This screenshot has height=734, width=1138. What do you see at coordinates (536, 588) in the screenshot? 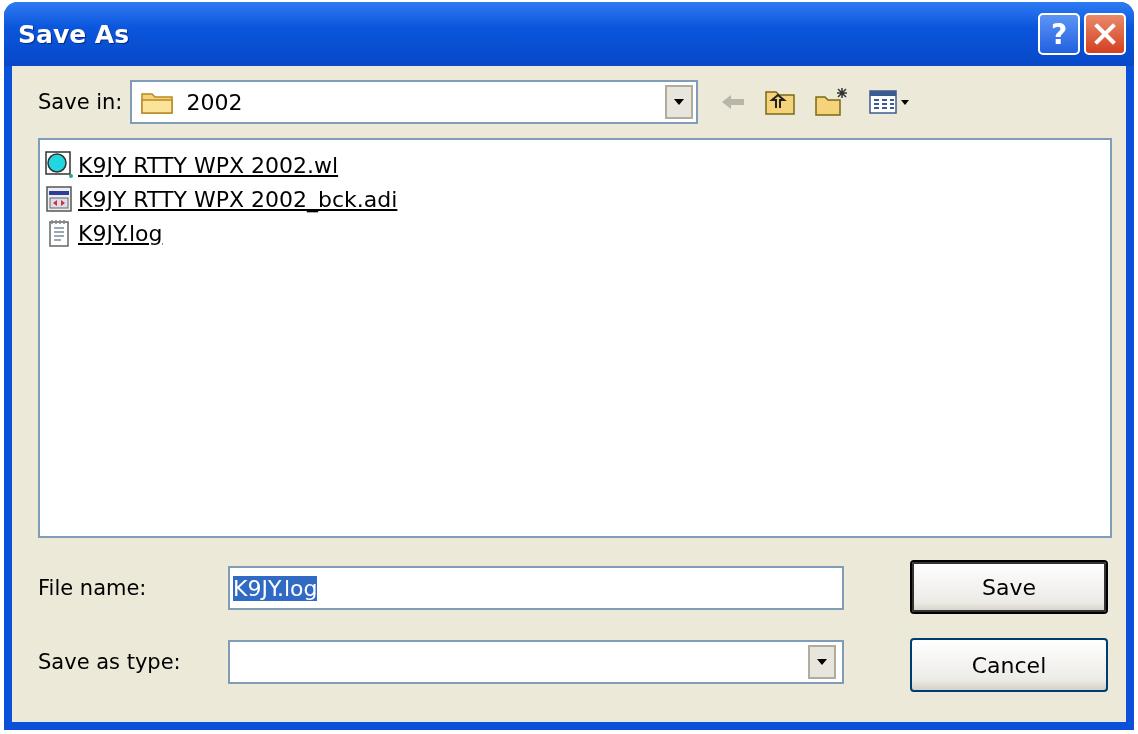
I see `file-name-field: K9JY.log` at bounding box center [536, 588].